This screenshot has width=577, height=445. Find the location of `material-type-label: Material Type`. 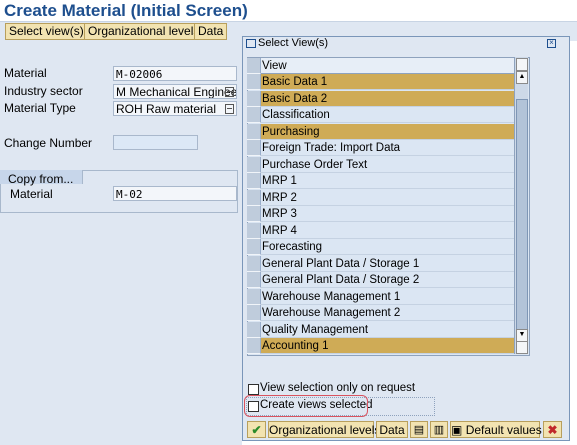

material-type-label: Material Type is located at coordinates (40, 108).